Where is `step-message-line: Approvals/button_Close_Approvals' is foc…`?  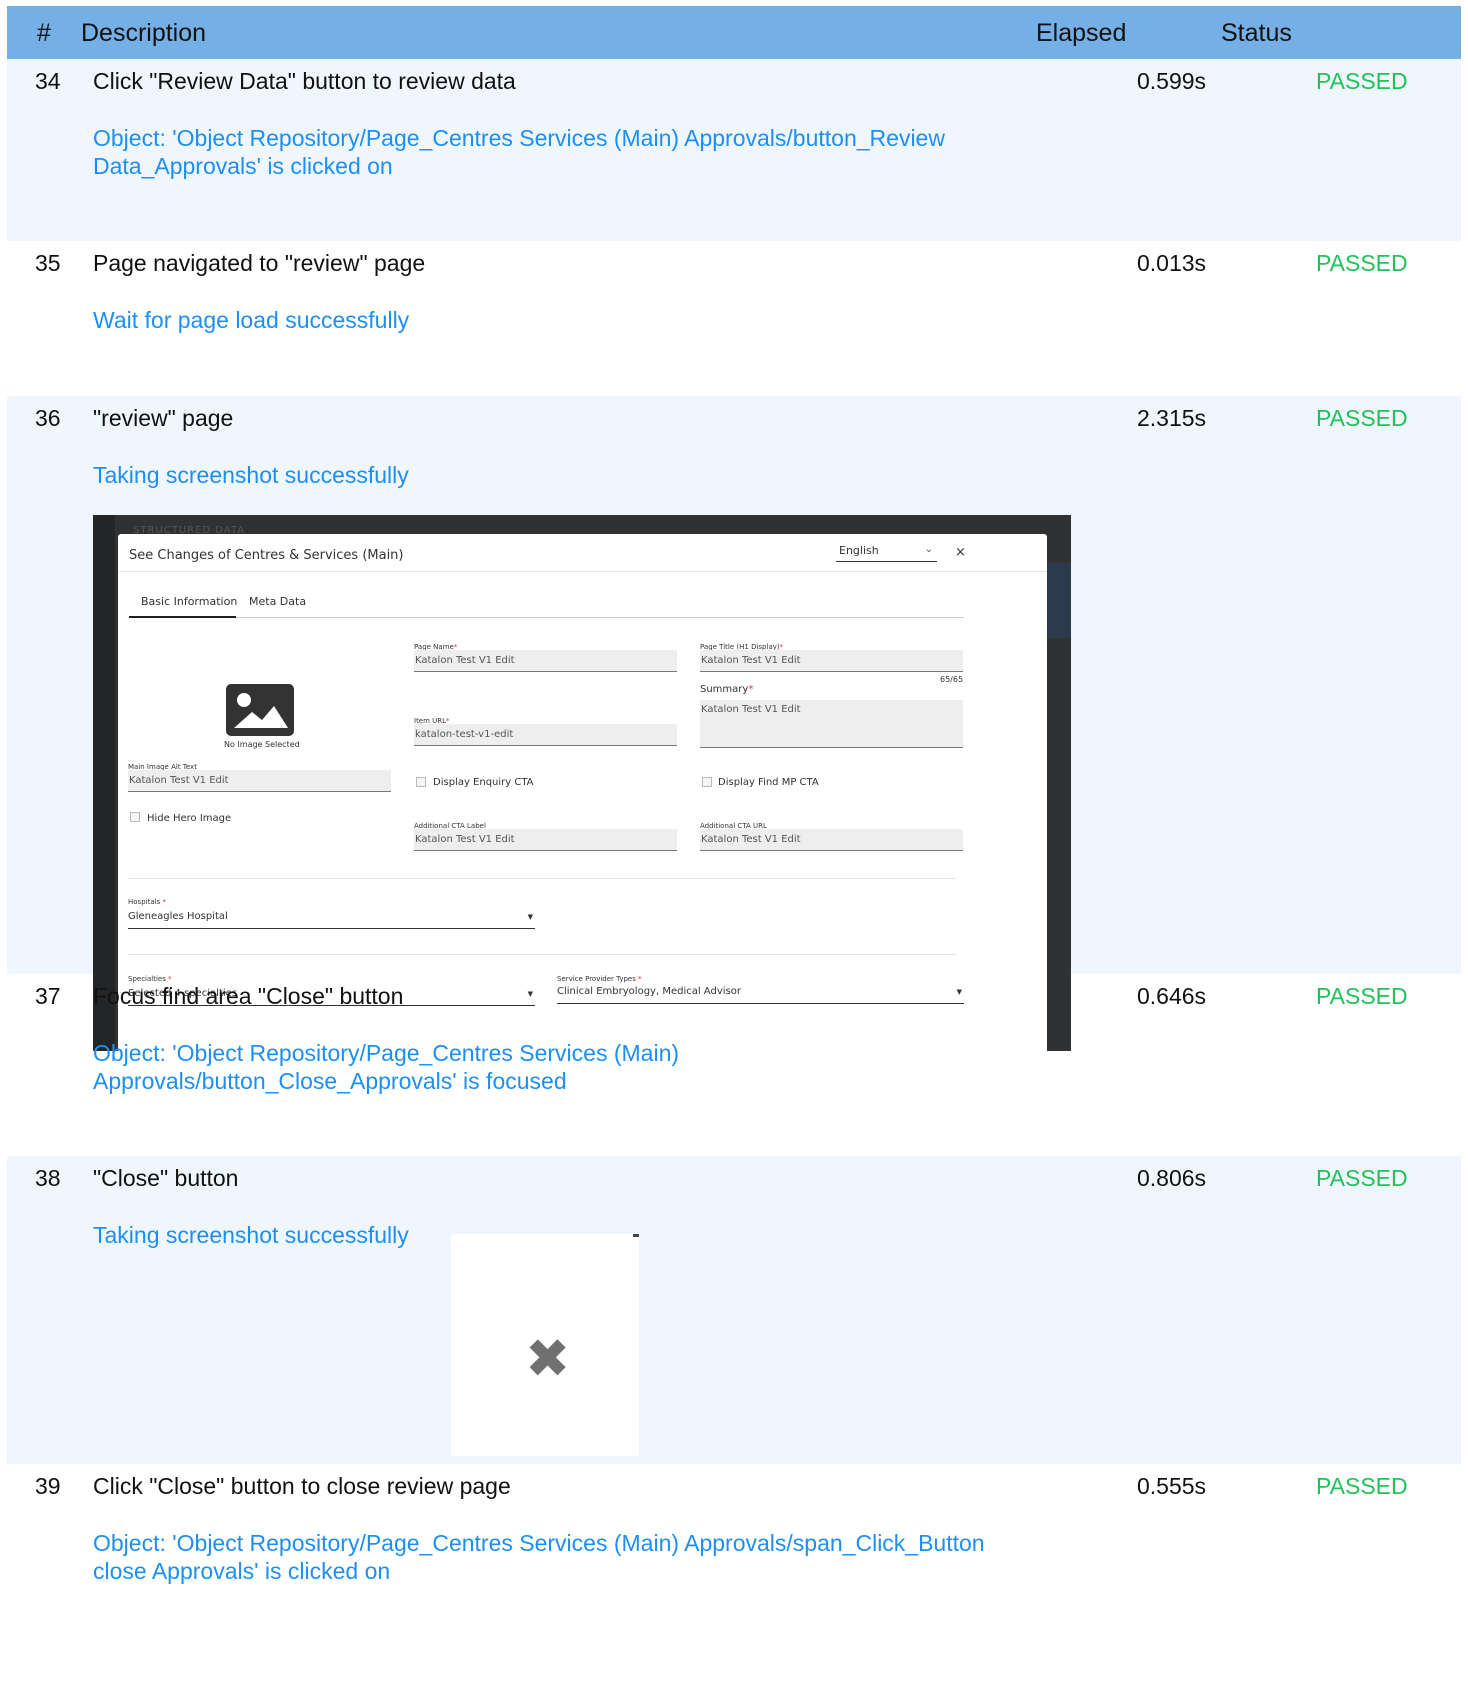 step-message-line: Approvals/button_Close_Approvals' is foc… is located at coordinates (330, 1081).